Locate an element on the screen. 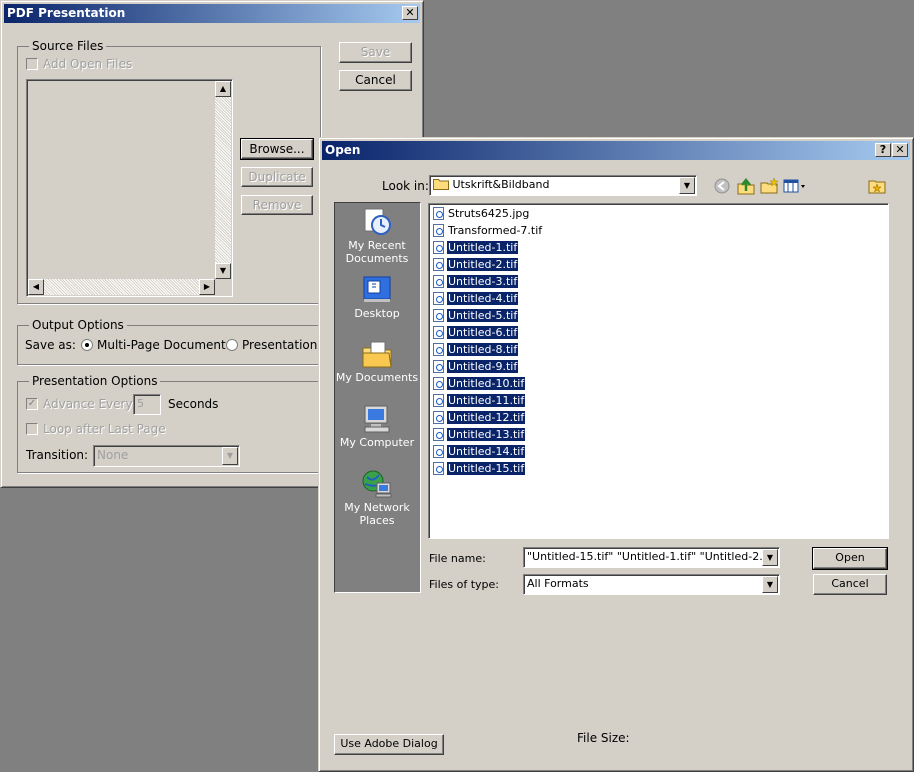  files-of-type-select: All Formats ▼ is located at coordinates (651, 584).